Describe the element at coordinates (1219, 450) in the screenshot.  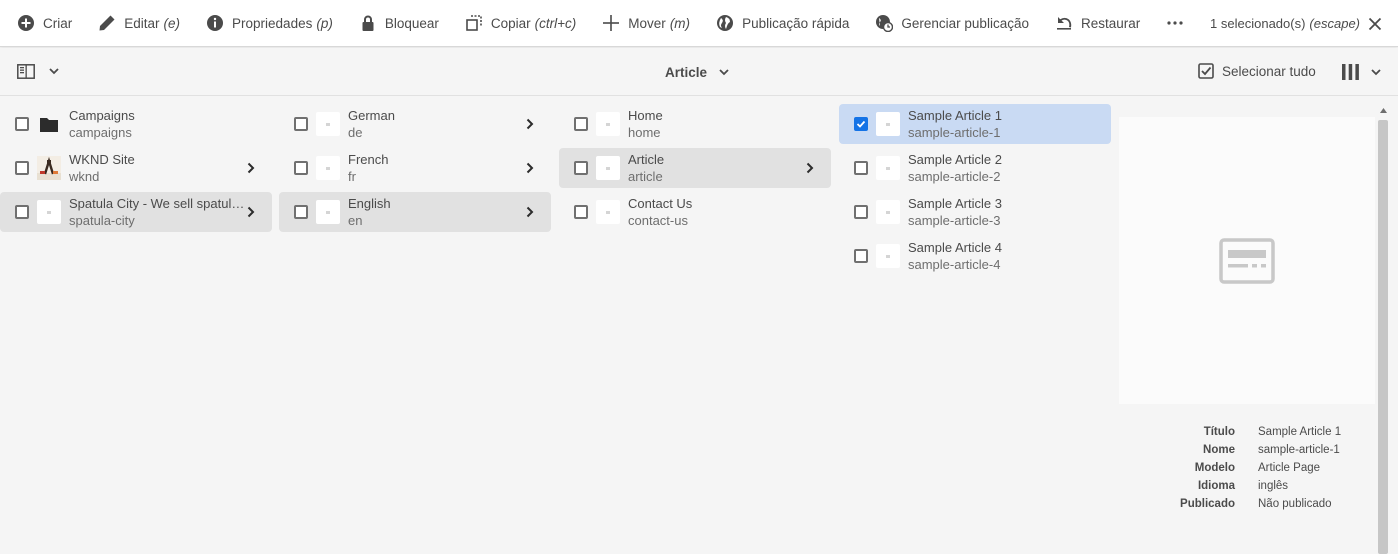
I see `meta-label: Nome` at that location.